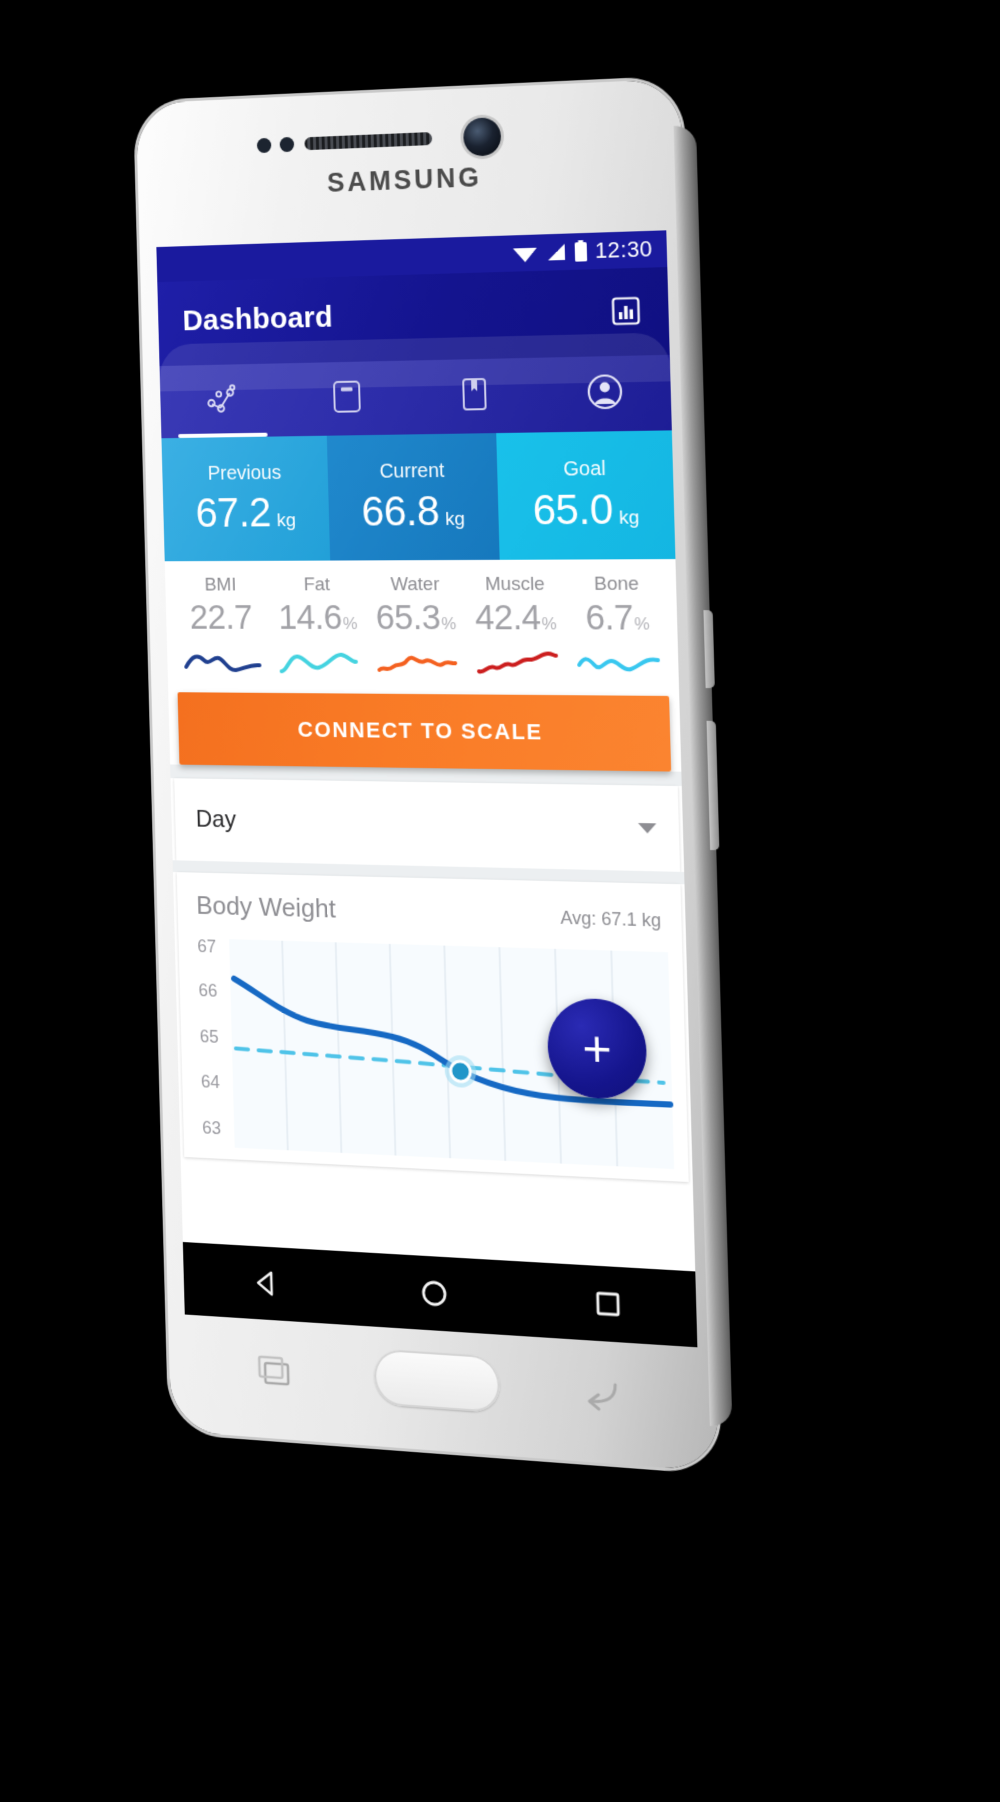 The image size is (1000, 1802). What do you see at coordinates (408, 618) in the screenshot?
I see `metric-value: 65.3` at bounding box center [408, 618].